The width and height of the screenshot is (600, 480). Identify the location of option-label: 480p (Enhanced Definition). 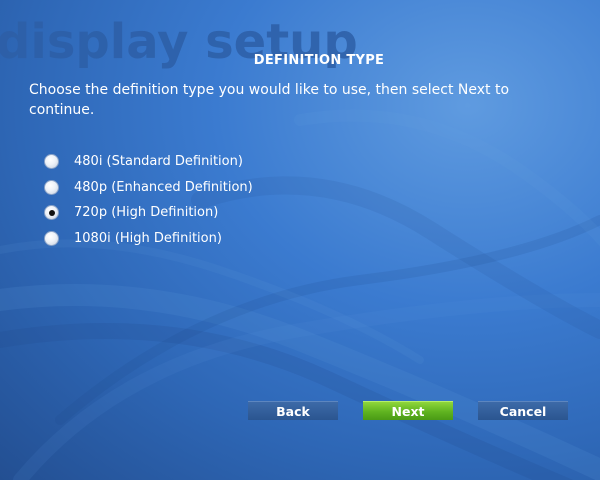
(163, 187).